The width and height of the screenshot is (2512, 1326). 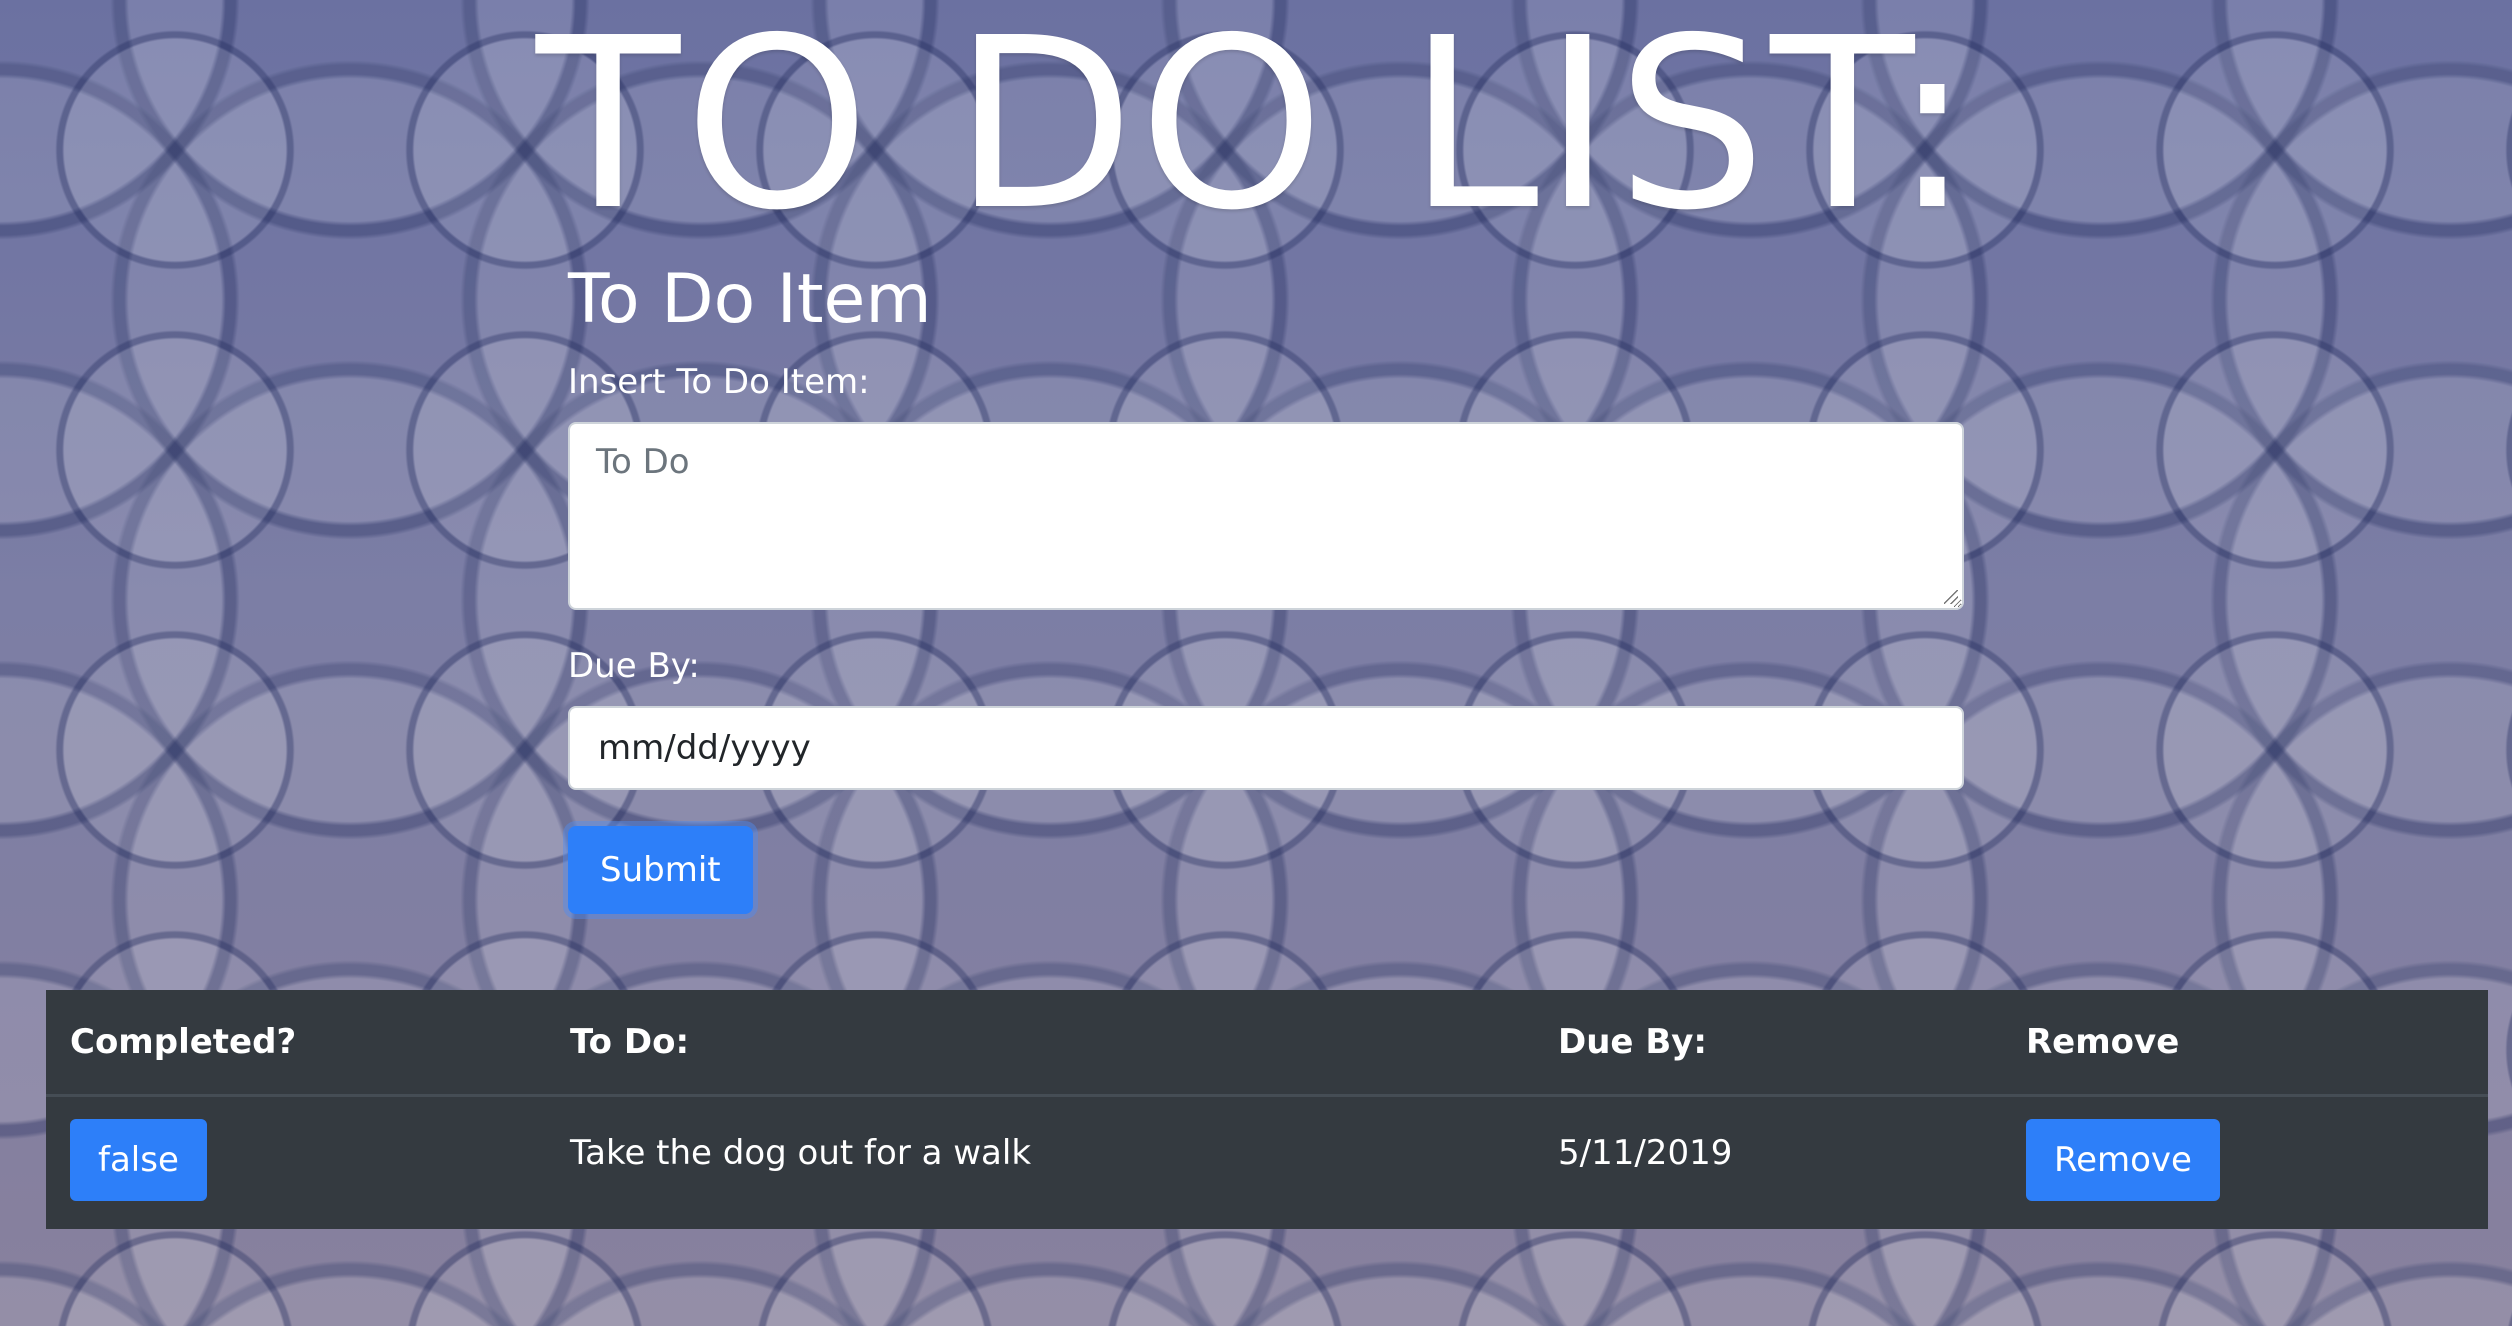 I want to click on completed-cell: false, so click(x=296, y=1163).